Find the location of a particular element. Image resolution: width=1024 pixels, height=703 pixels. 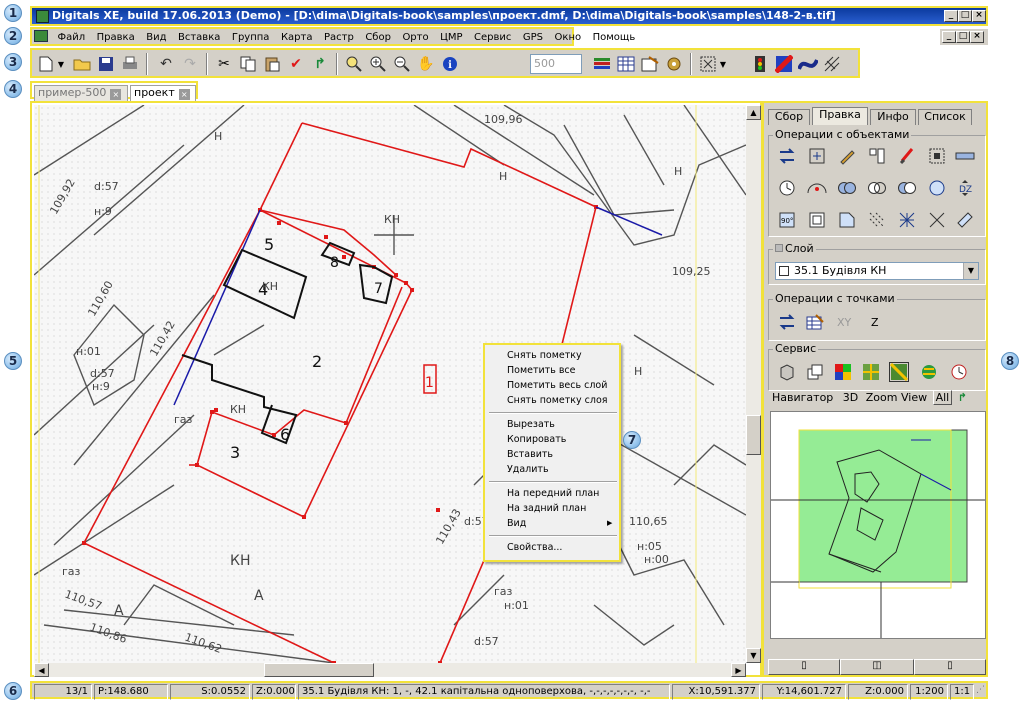

scroll-down-arrow-icon: ▼ is located at coordinates (753, 655).